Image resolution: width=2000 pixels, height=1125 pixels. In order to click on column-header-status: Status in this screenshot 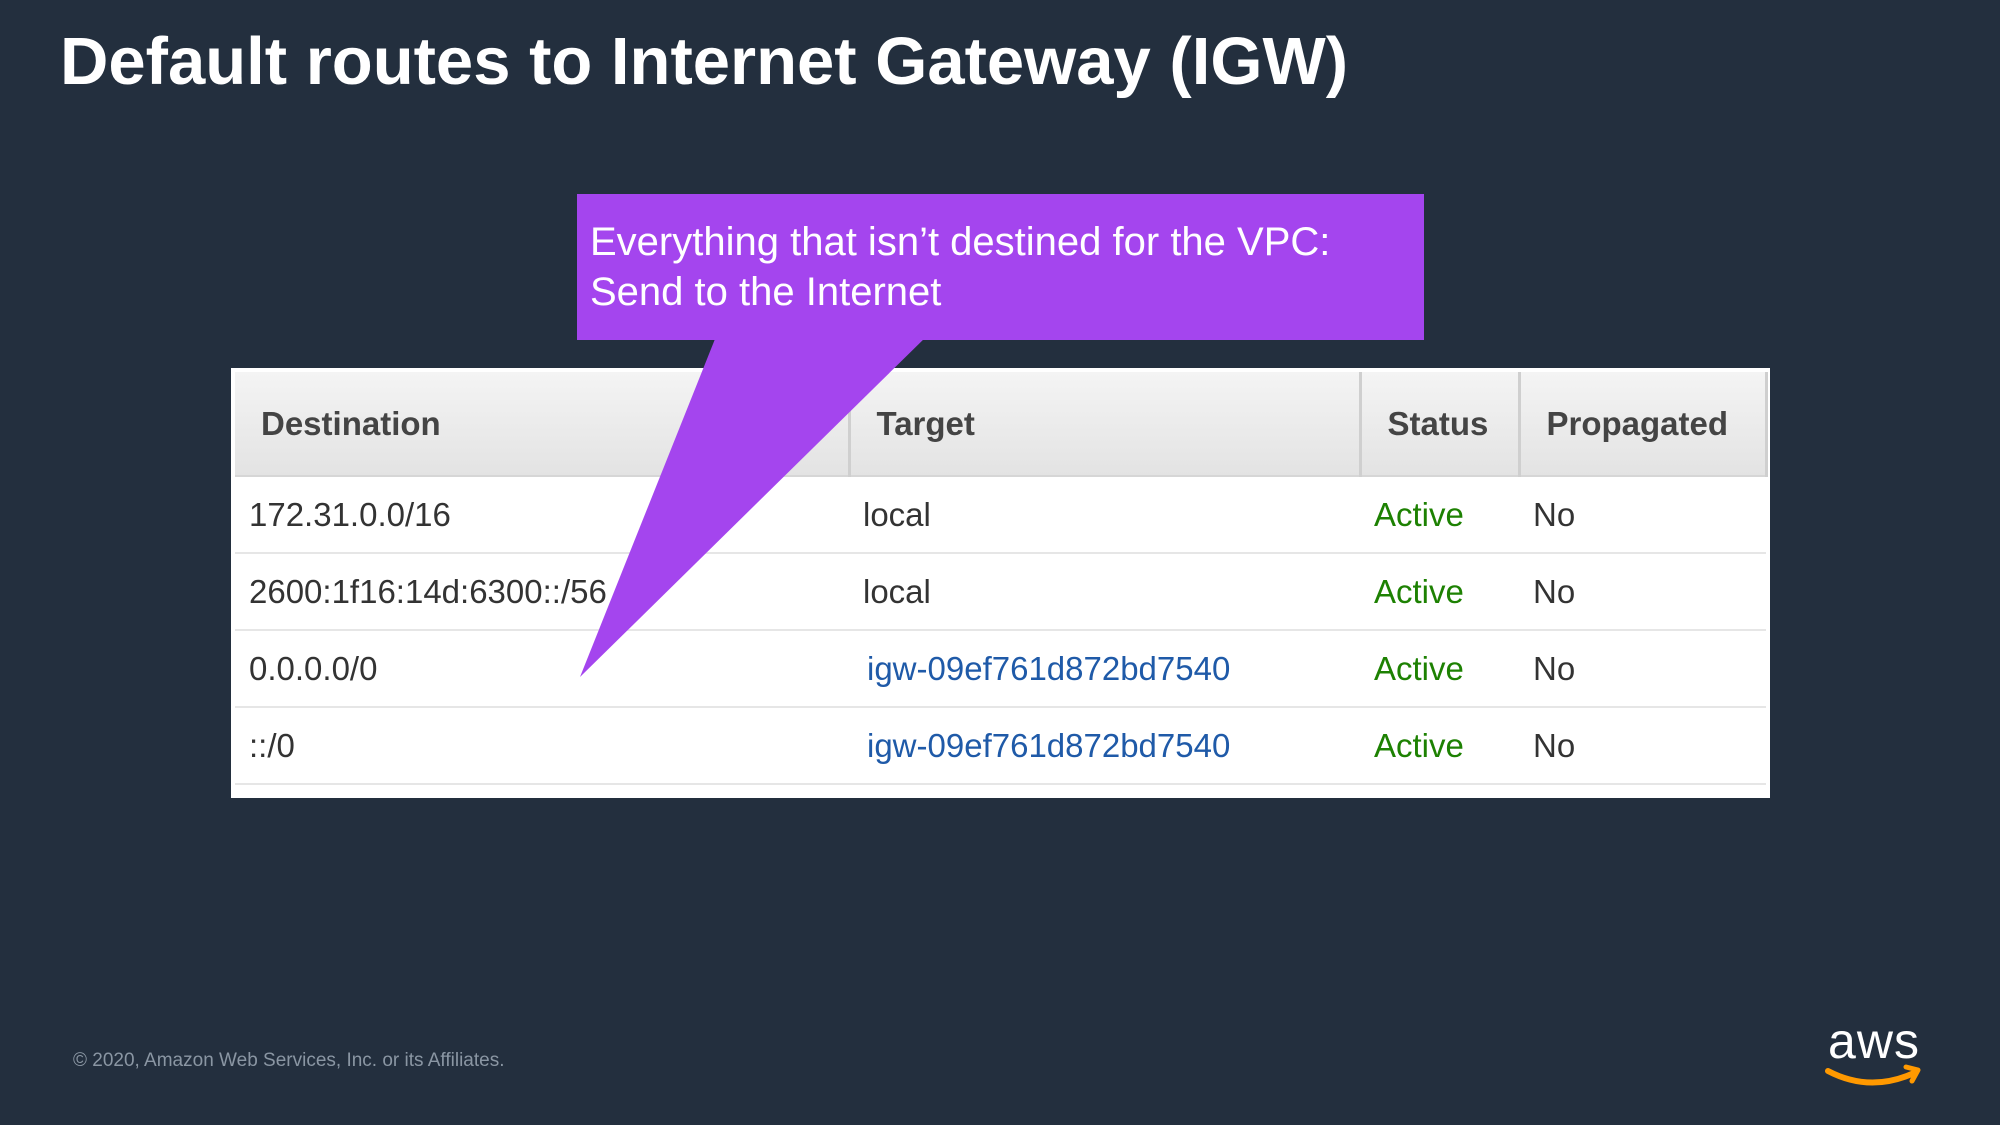, I will do `click(1440, 424)`.